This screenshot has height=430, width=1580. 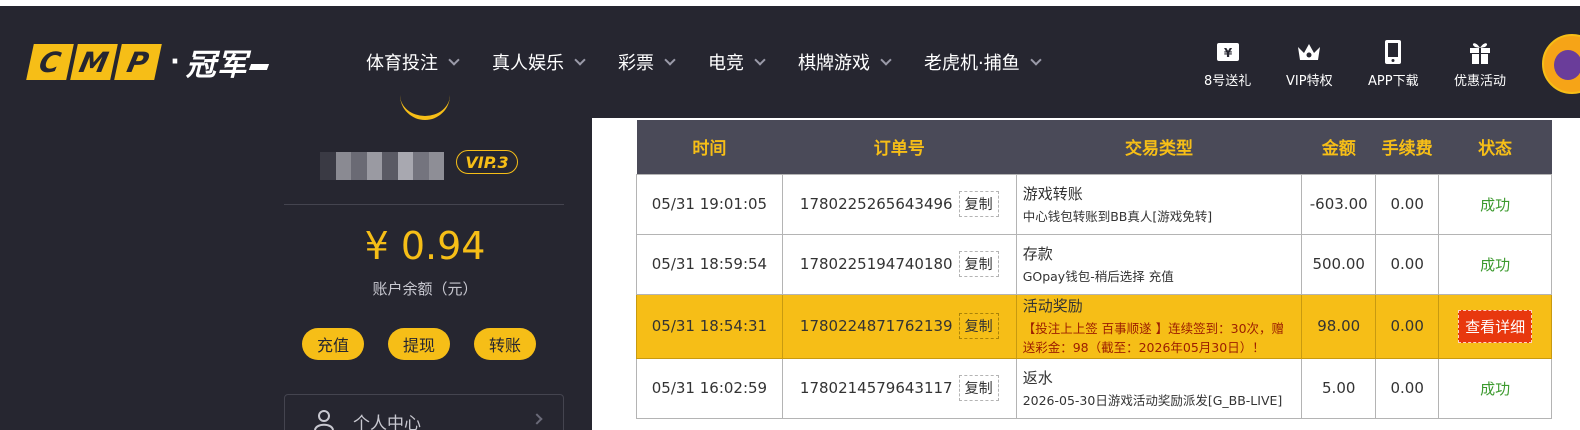 What do you see at coordinates (876, 204) in the screenshot?
I see `order-number: 1780225265643496` at bounding box center [876, 204].